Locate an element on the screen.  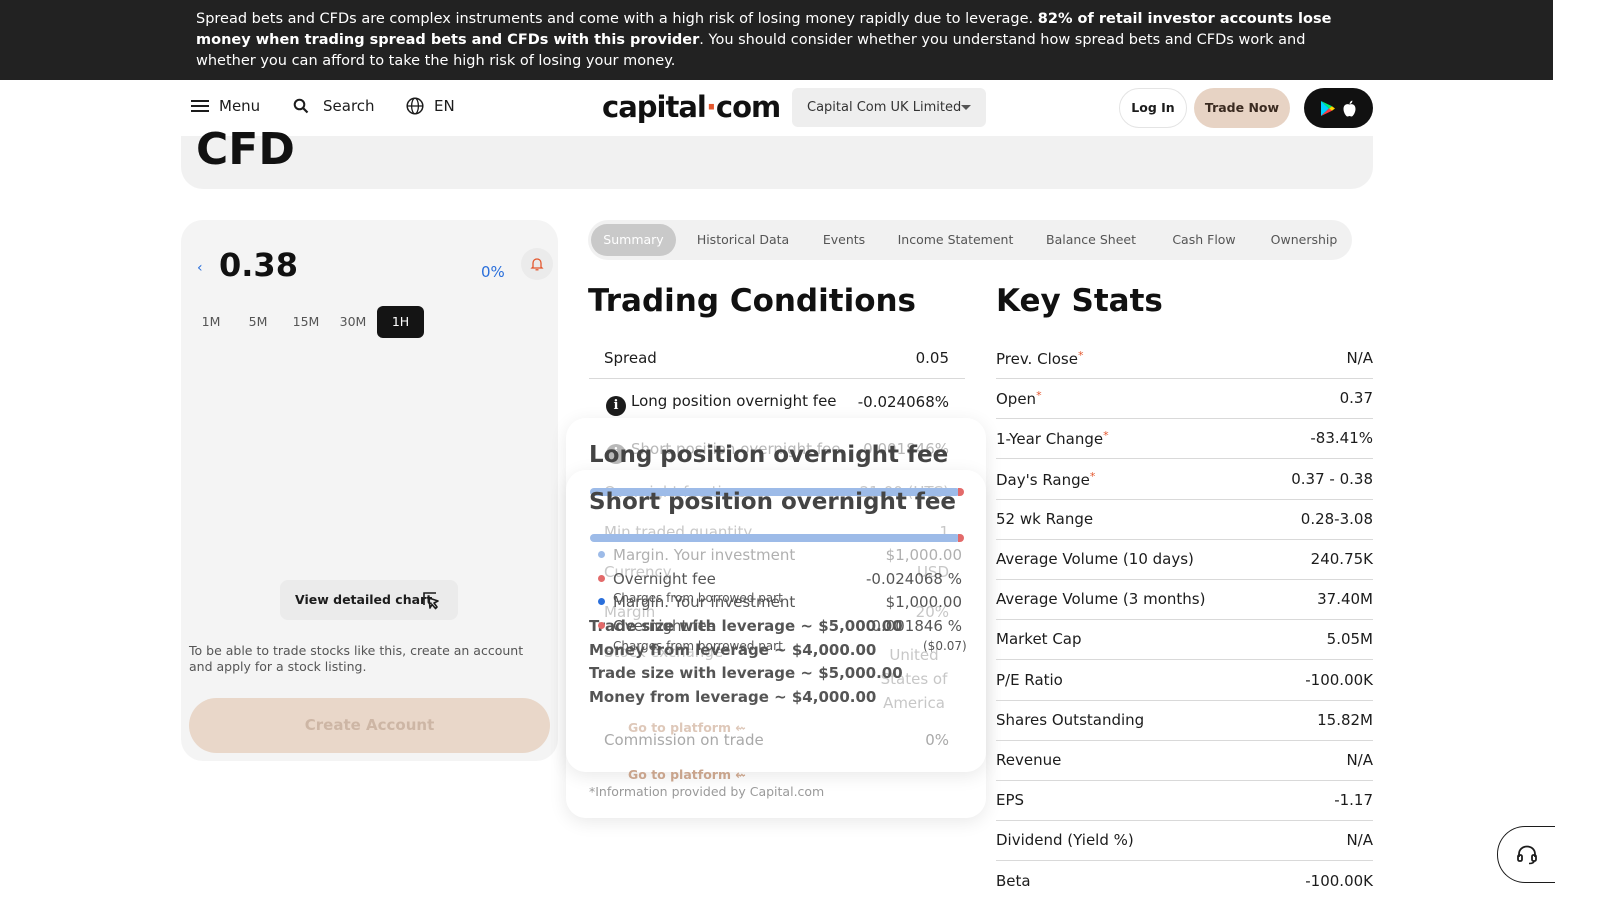
timeframe-5m: 5M is located at coordinates (258, 322).